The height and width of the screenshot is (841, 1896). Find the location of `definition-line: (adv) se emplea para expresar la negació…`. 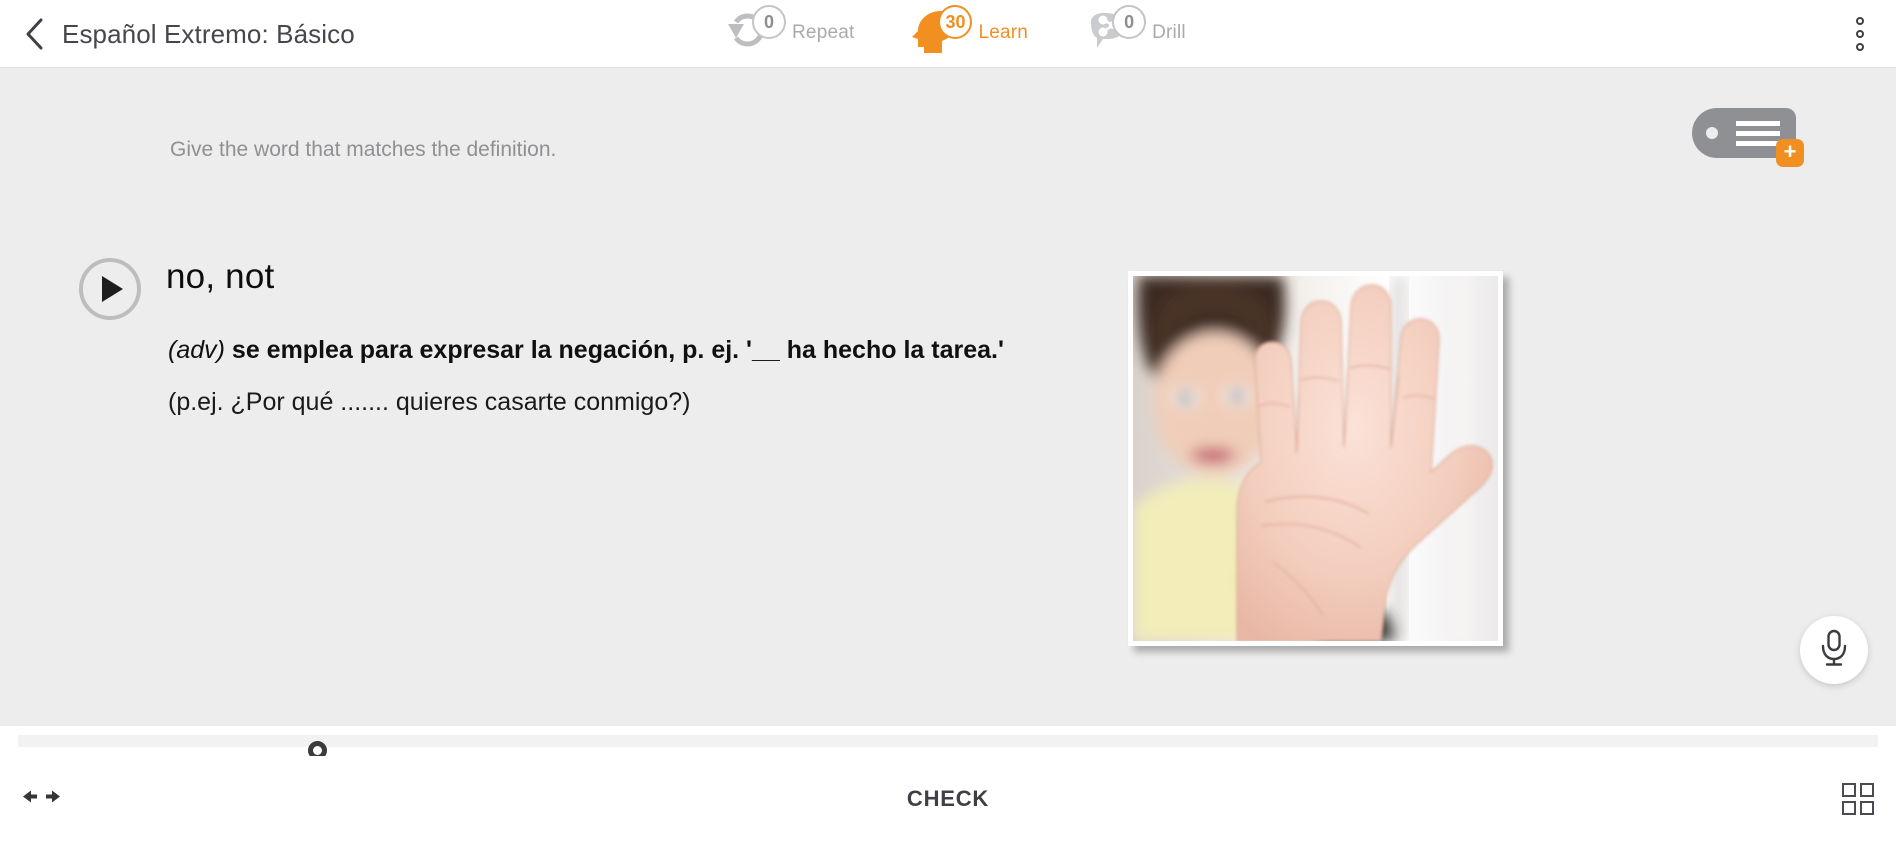

definition-line: (adv) se emplea para expresar la negació… is located at coordinates (586, 350).